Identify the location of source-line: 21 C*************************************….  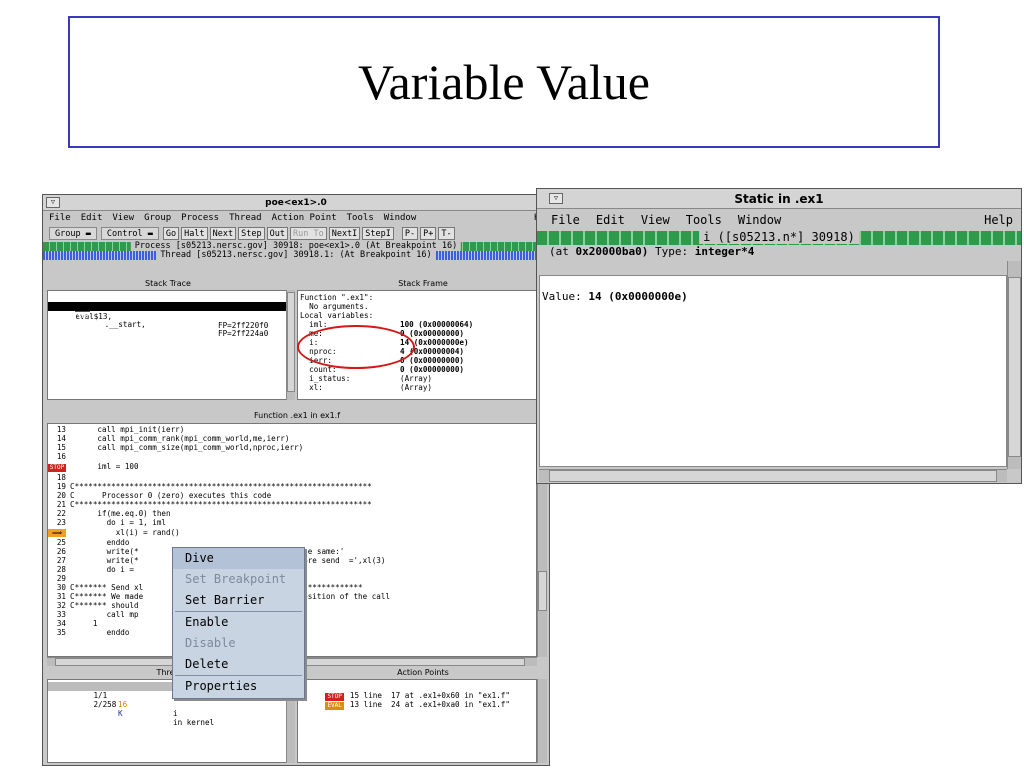
(292, 504).